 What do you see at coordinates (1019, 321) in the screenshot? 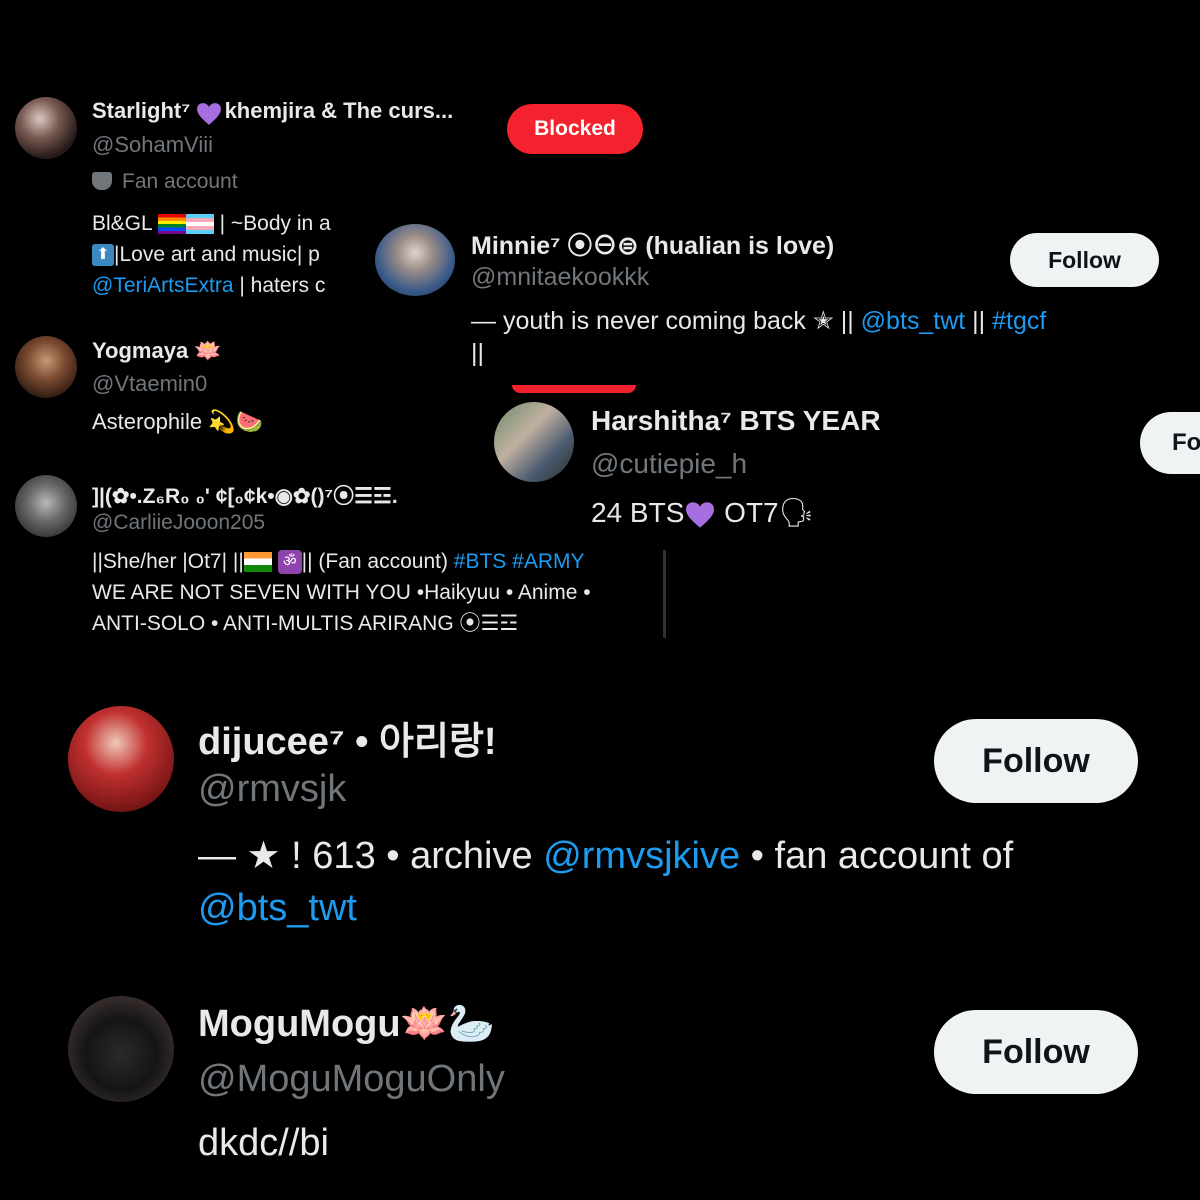
I see `hashtag-link: #tgcf` at bounding box center [1019, 321].